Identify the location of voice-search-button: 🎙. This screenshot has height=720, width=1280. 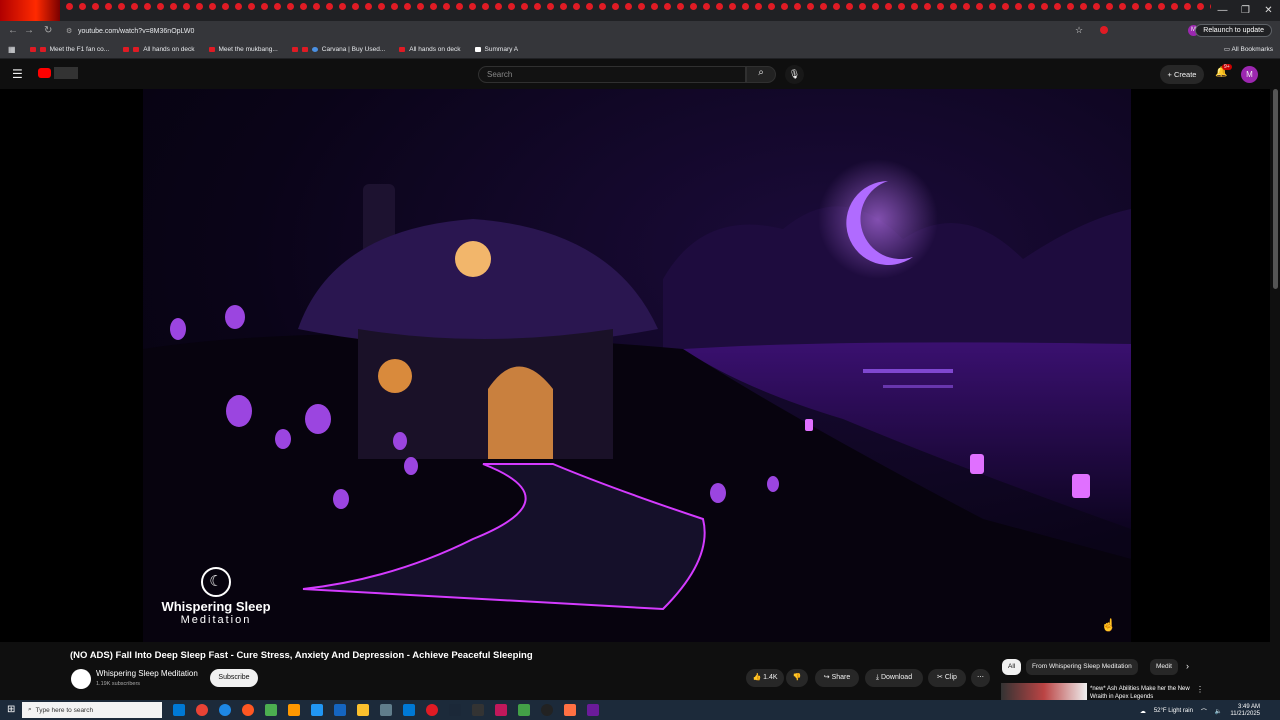
(794, 74).